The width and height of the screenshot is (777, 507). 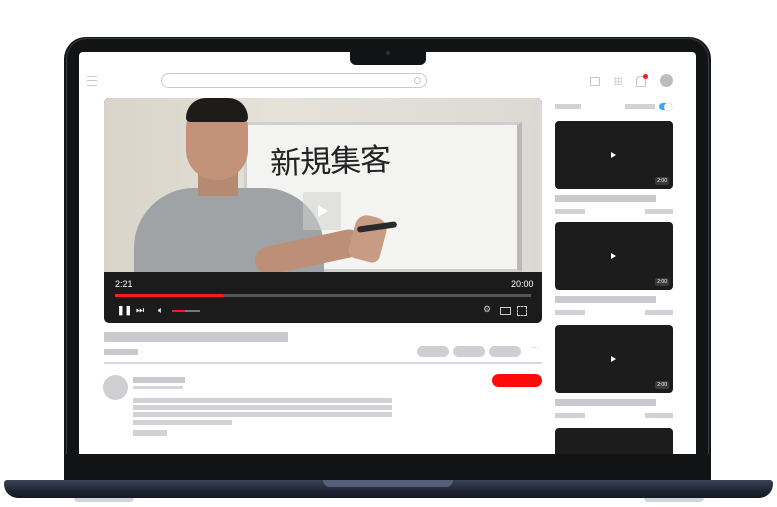 What do you see at coordinates (433, 351) in the screenshot?
I see `like-button` at bounding box center [433, 351].